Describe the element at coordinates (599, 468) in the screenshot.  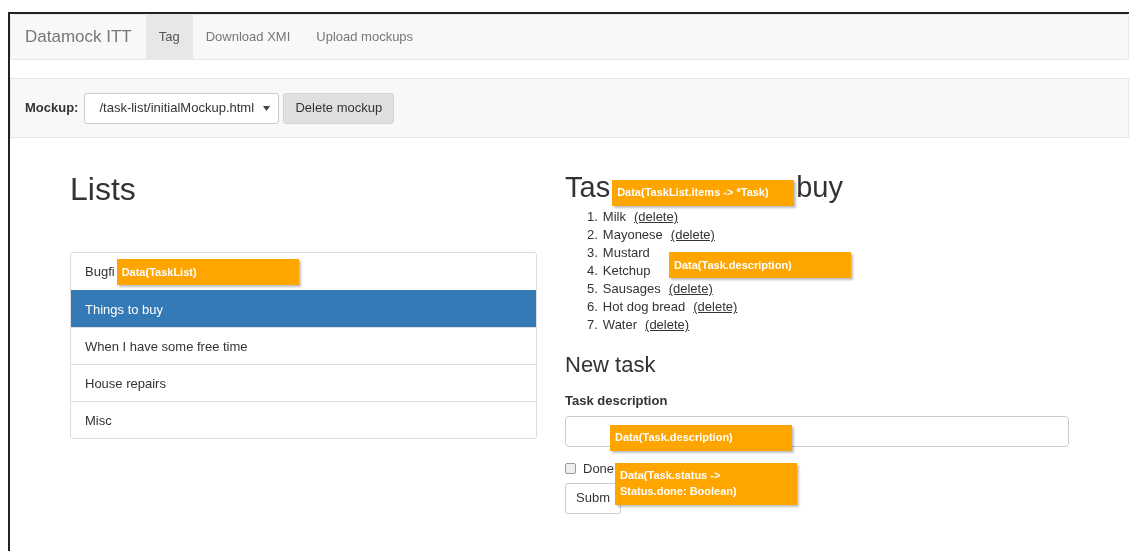
I see `checkbox-label: Done` at that location.